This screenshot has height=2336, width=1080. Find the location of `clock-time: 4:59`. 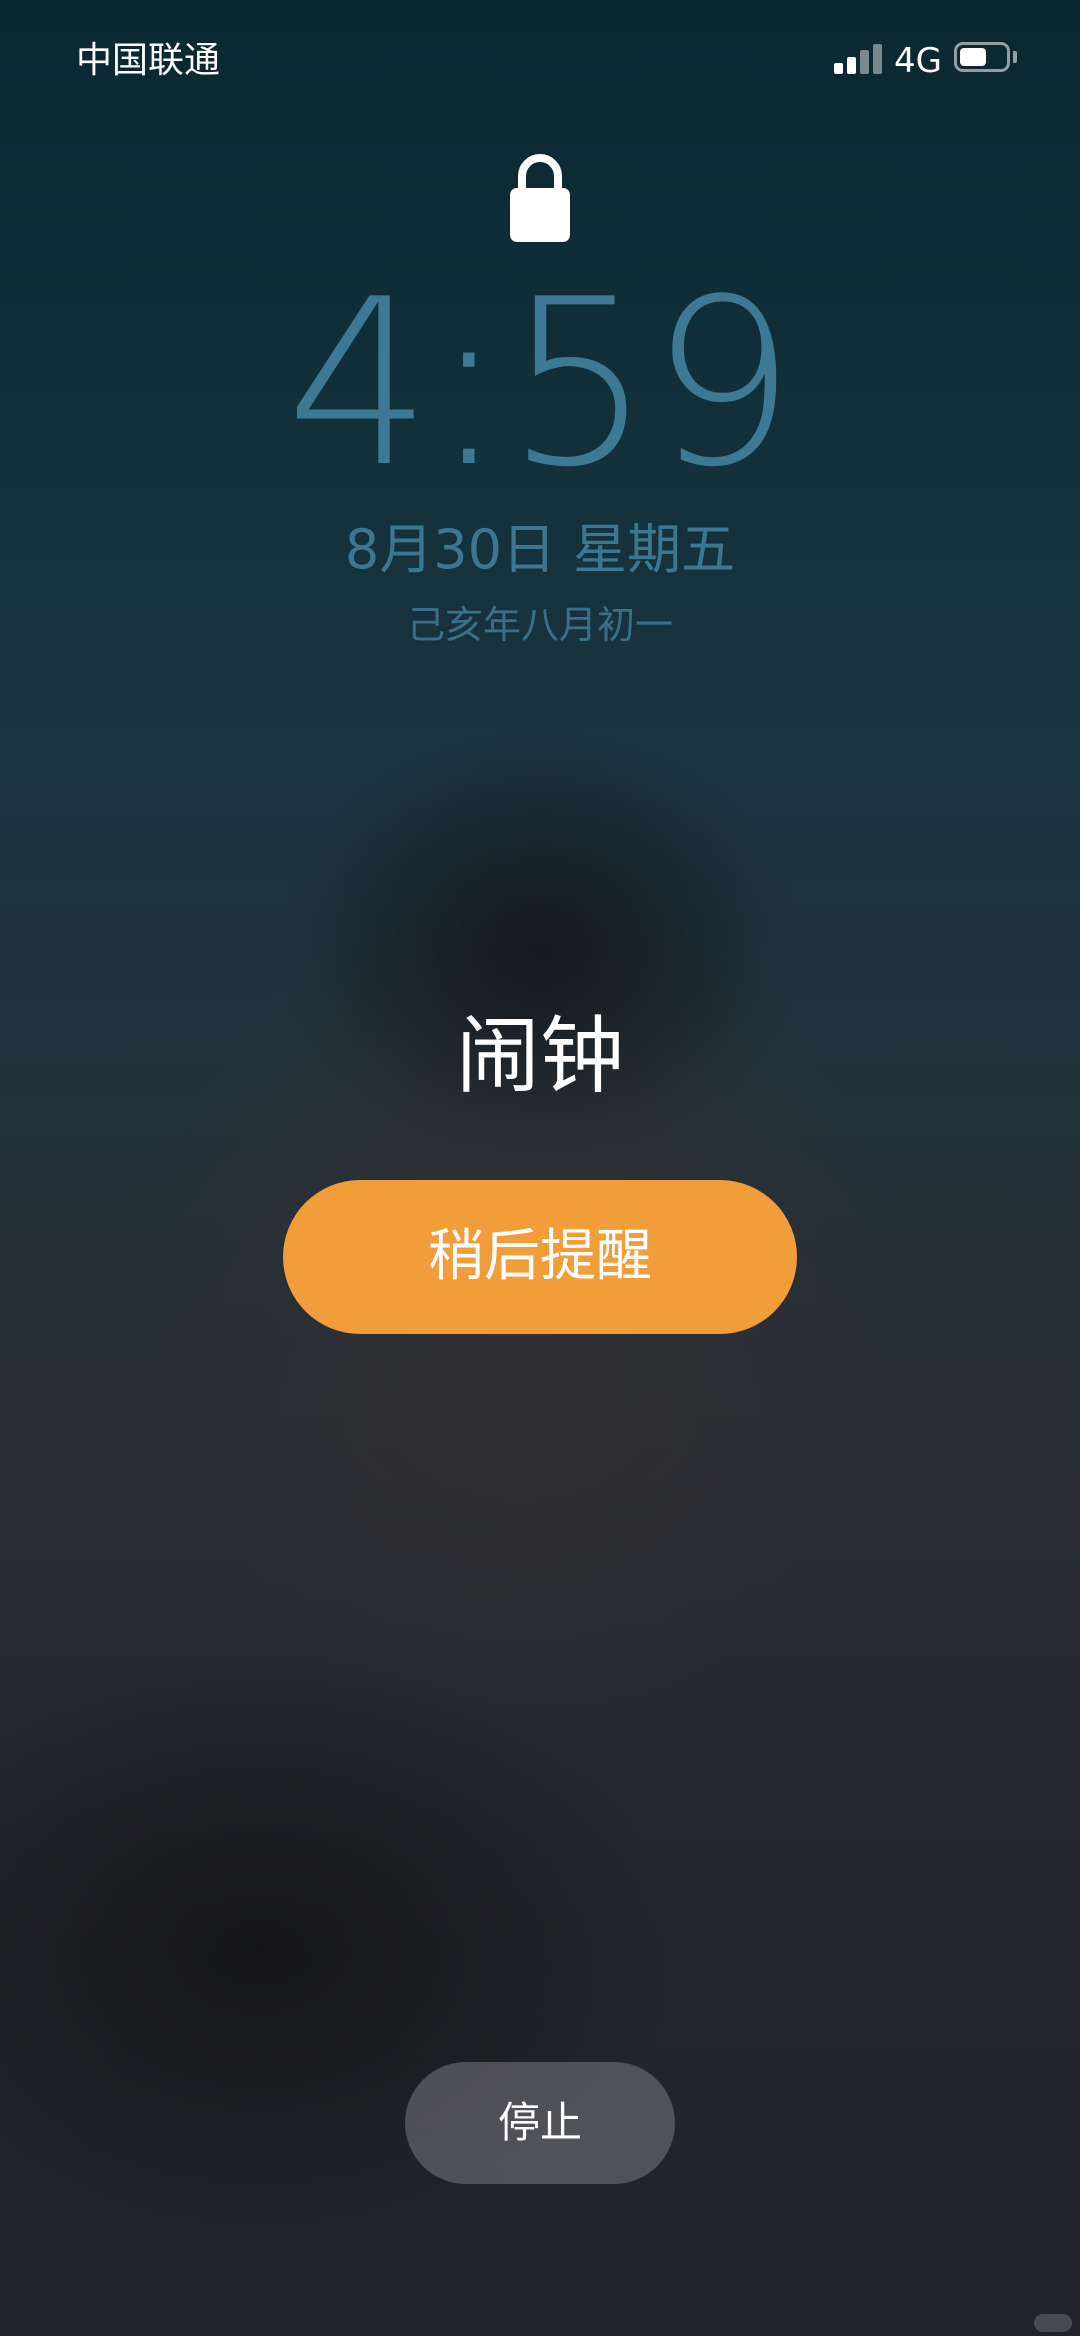

clock-time: 4:59 is located at coordinates (541, 384).